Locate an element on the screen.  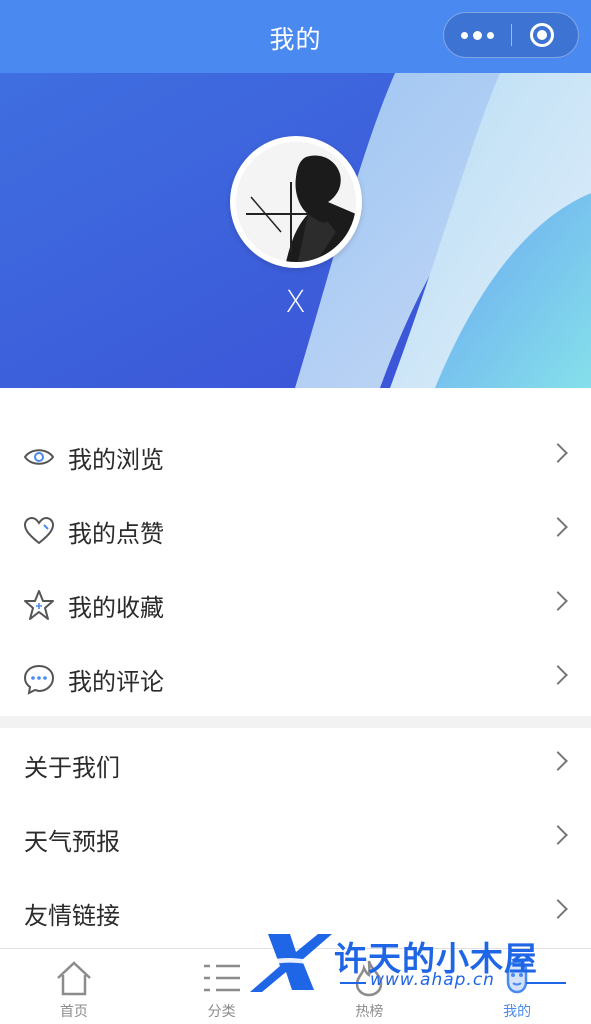
tab-category: 分类 is located at coordinates (222, 986).